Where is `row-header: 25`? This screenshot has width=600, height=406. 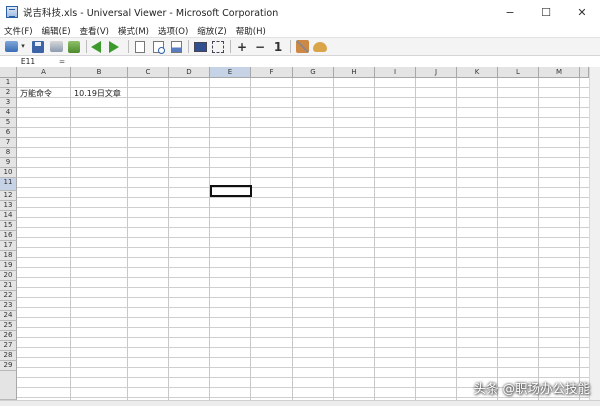 row-header: 25 is located at coordinates (8, 326).